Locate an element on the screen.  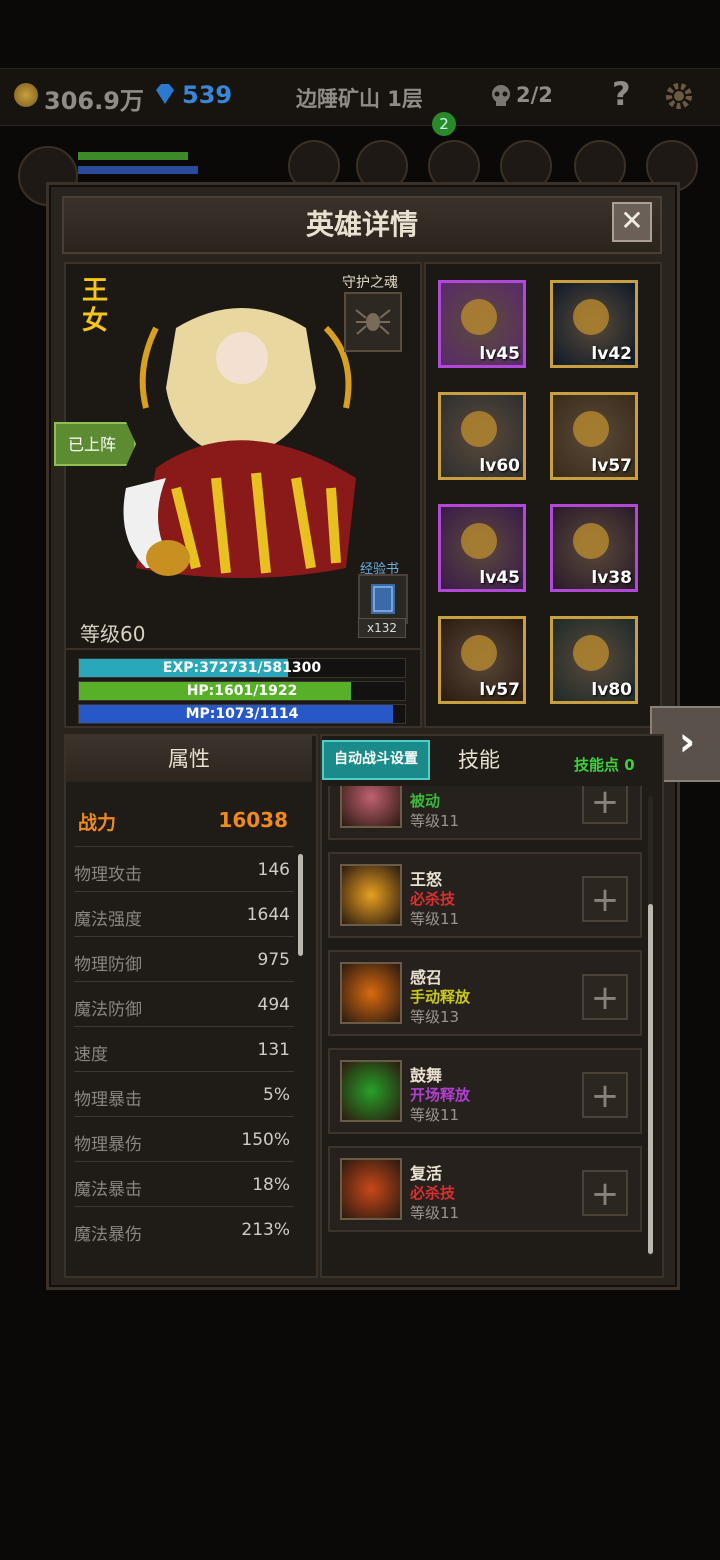
skill-points: 技能点 0 is located at coordinates (604, 765).